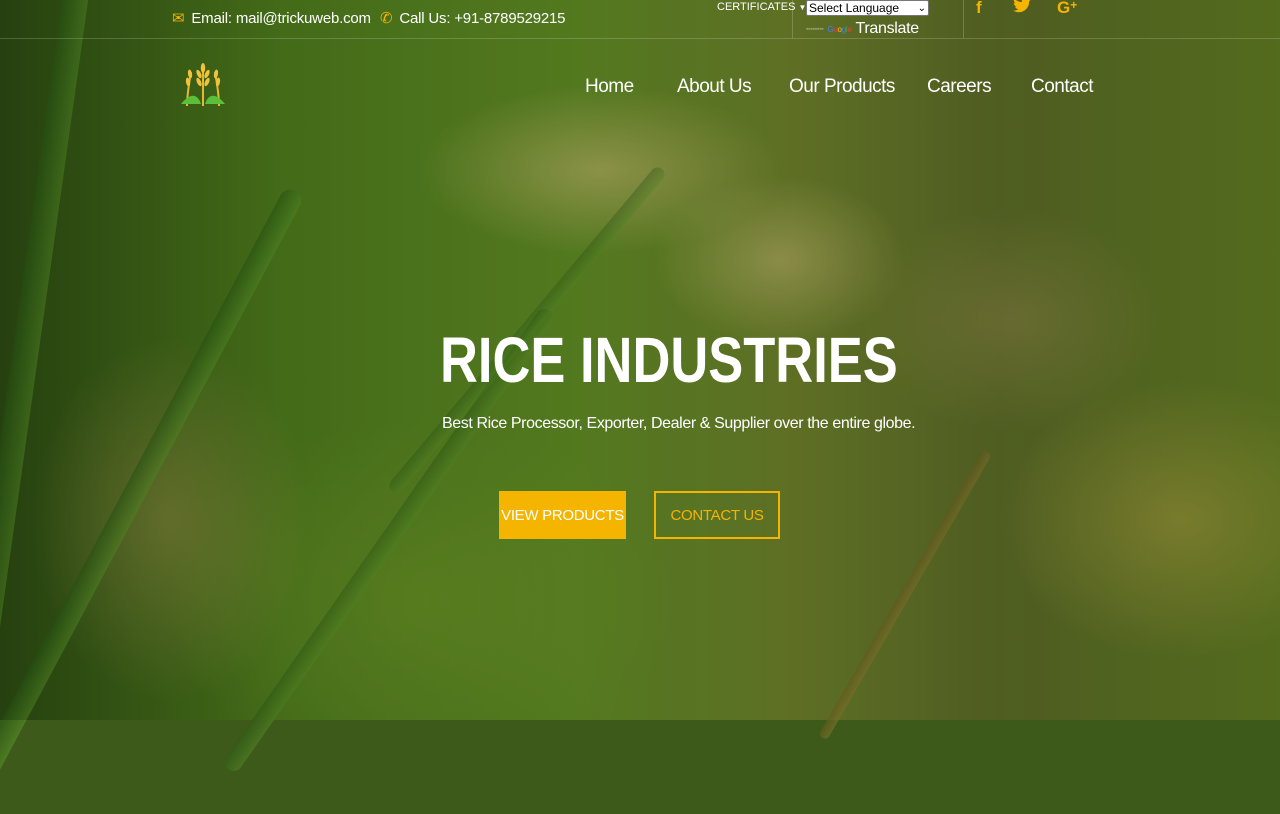  Describe the element at coordinates (562, 515) in the screenshot. I see `view-products-button: VIEW PRODUCTS` at that location.